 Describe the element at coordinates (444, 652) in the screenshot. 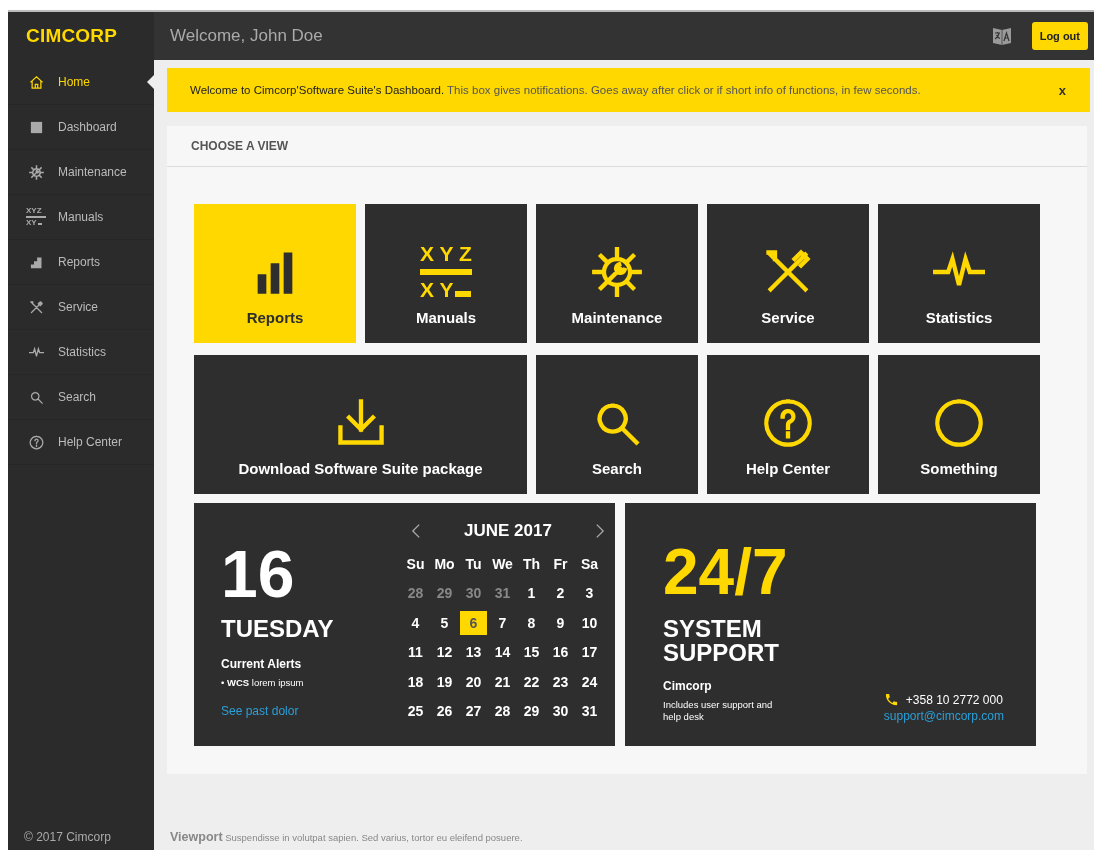

I see `calendar-day: 12` at that location.